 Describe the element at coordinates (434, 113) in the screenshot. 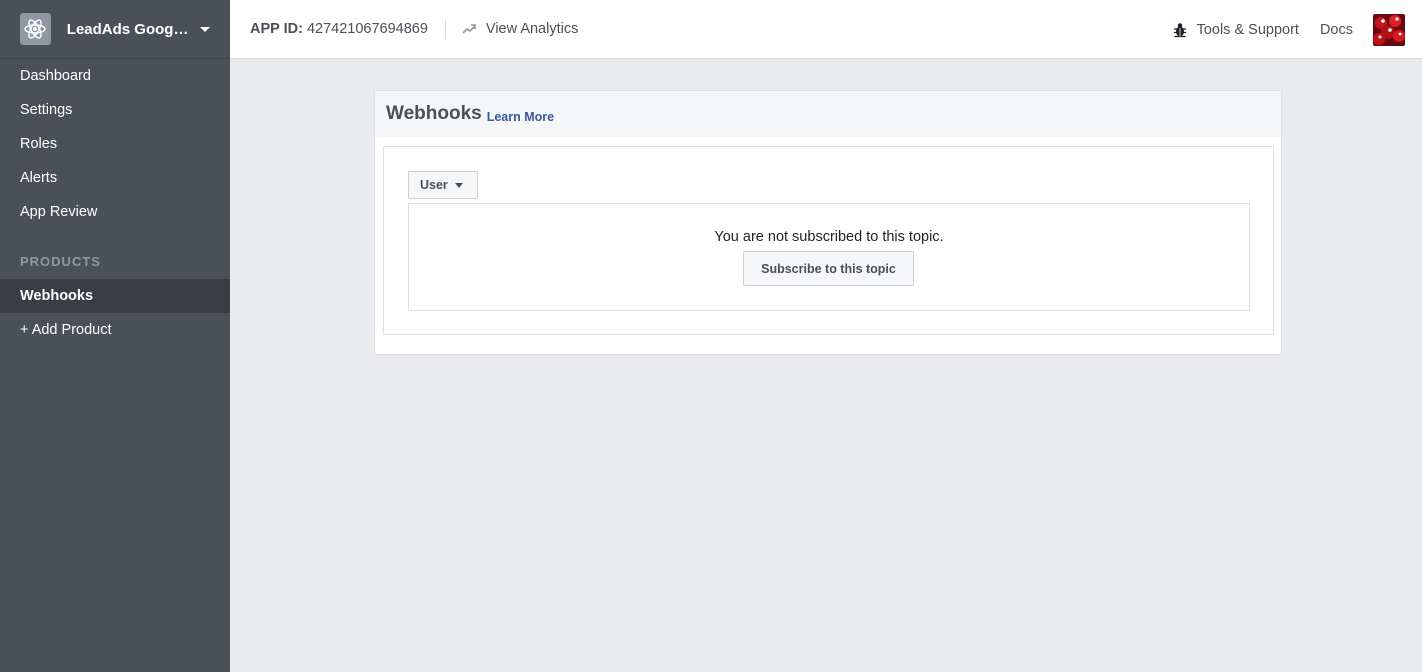

I see `page-title: Webhooks` at that location.